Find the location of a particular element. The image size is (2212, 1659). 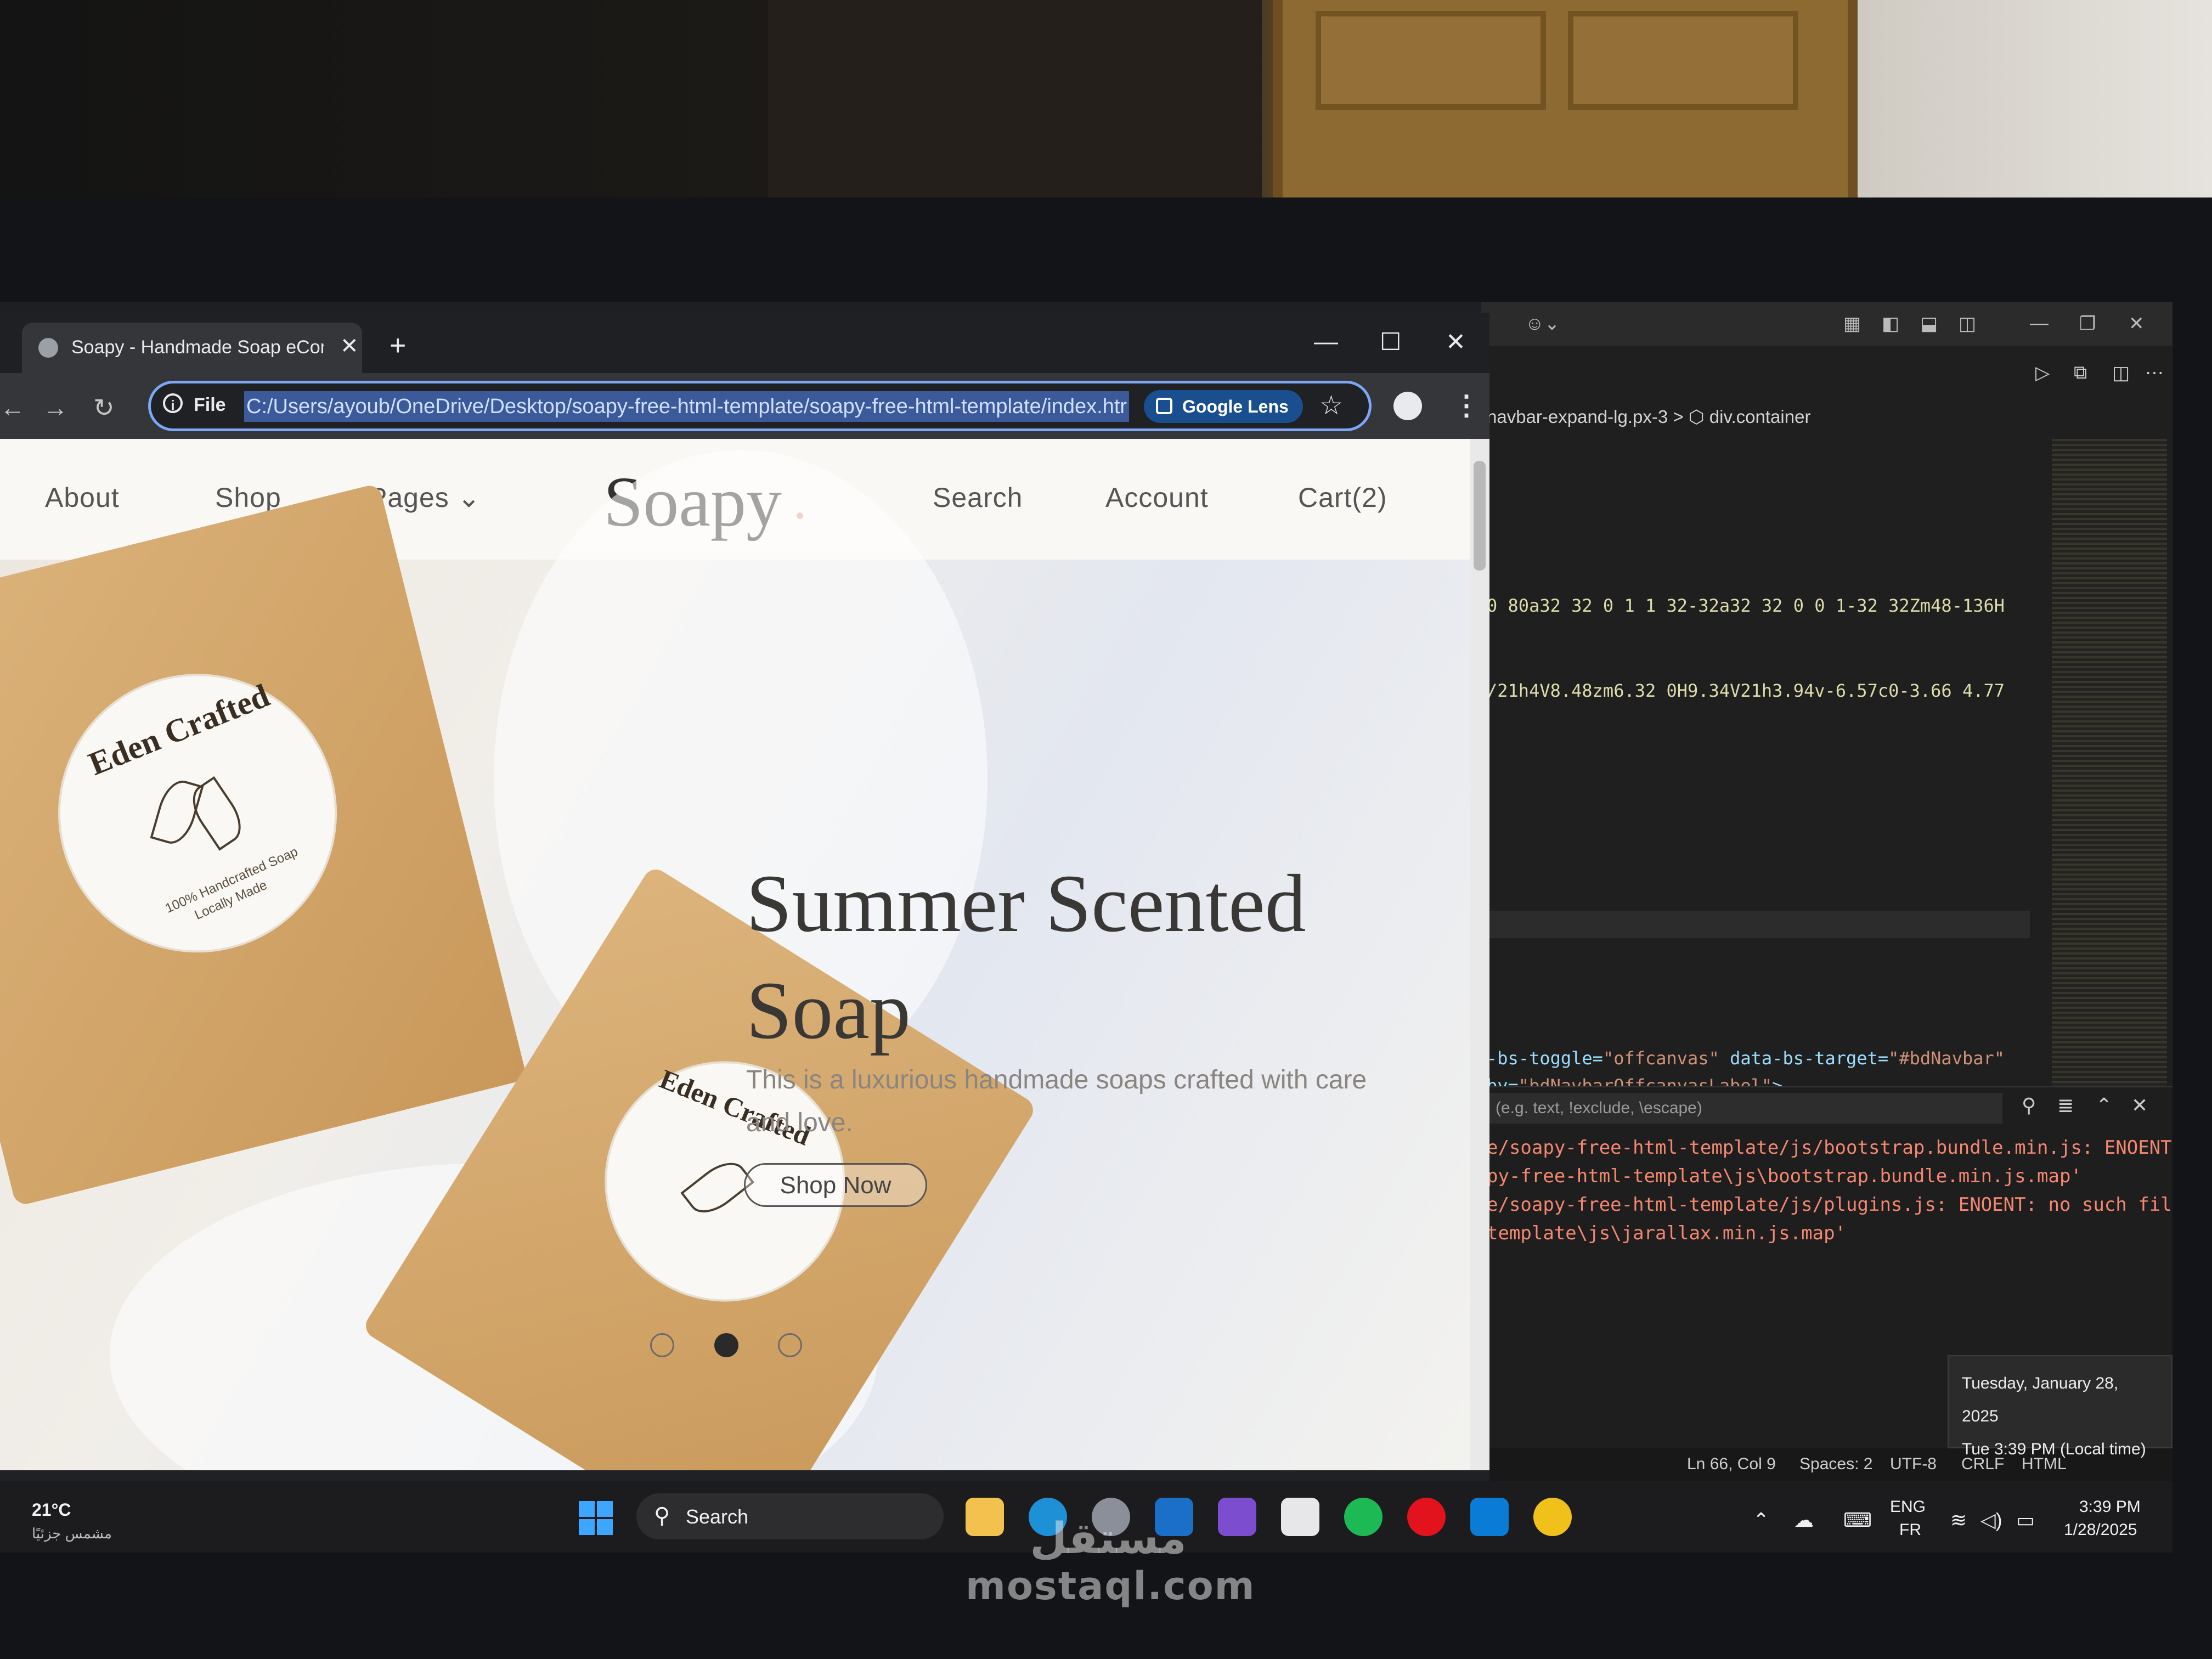

nav-search: Search is located at coordinates (978, 498).